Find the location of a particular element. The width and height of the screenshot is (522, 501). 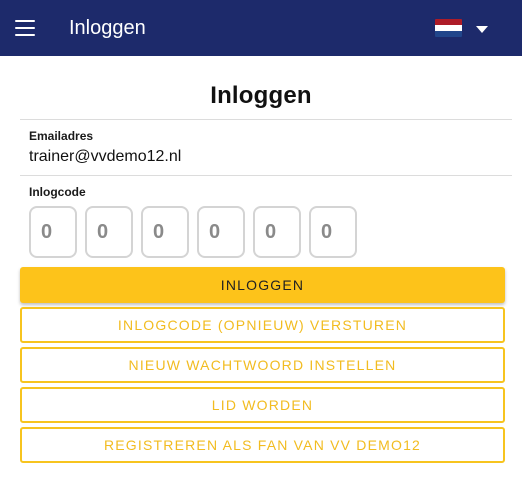

app-bar-title: Inloggen is located at coordinates (107, 28).